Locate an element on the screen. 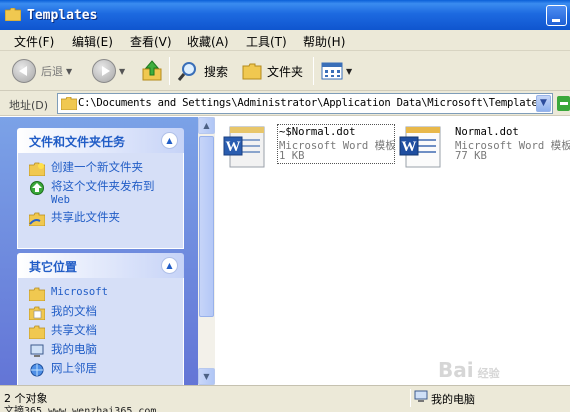  other-places-panel: 其它位置 ▲ Microsoft 我的文档 共享文档 我的电脑 网上邻居 is located at coordinates (100, 319).